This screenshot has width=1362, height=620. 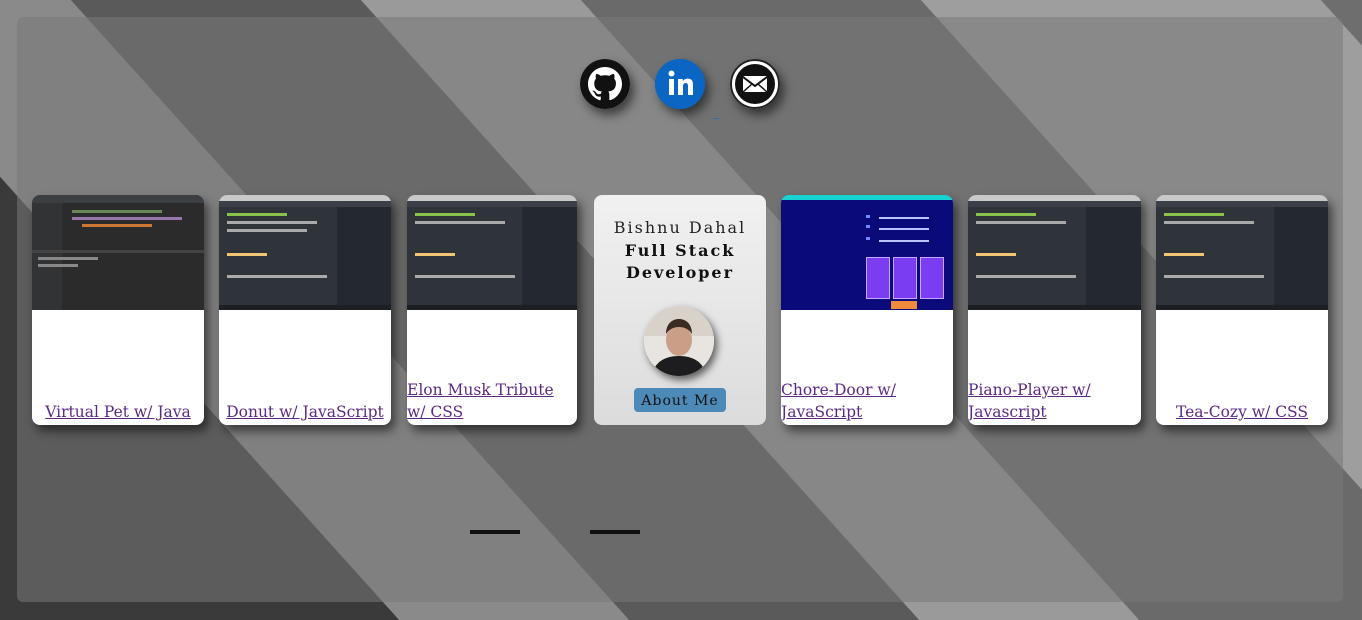 What do you see at coordinates (305, 412) in the screenshot?
I see `project-link: Donut w/ JavaScript` at bounding box center [305, 412].